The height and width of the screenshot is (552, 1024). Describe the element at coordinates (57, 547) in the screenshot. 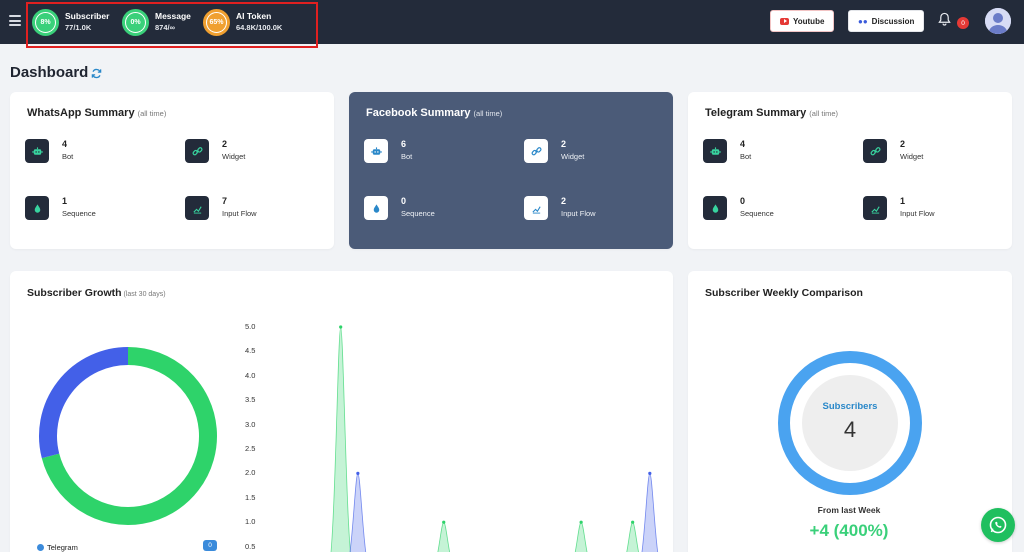

I see `legend-item: Telegram` at that location.